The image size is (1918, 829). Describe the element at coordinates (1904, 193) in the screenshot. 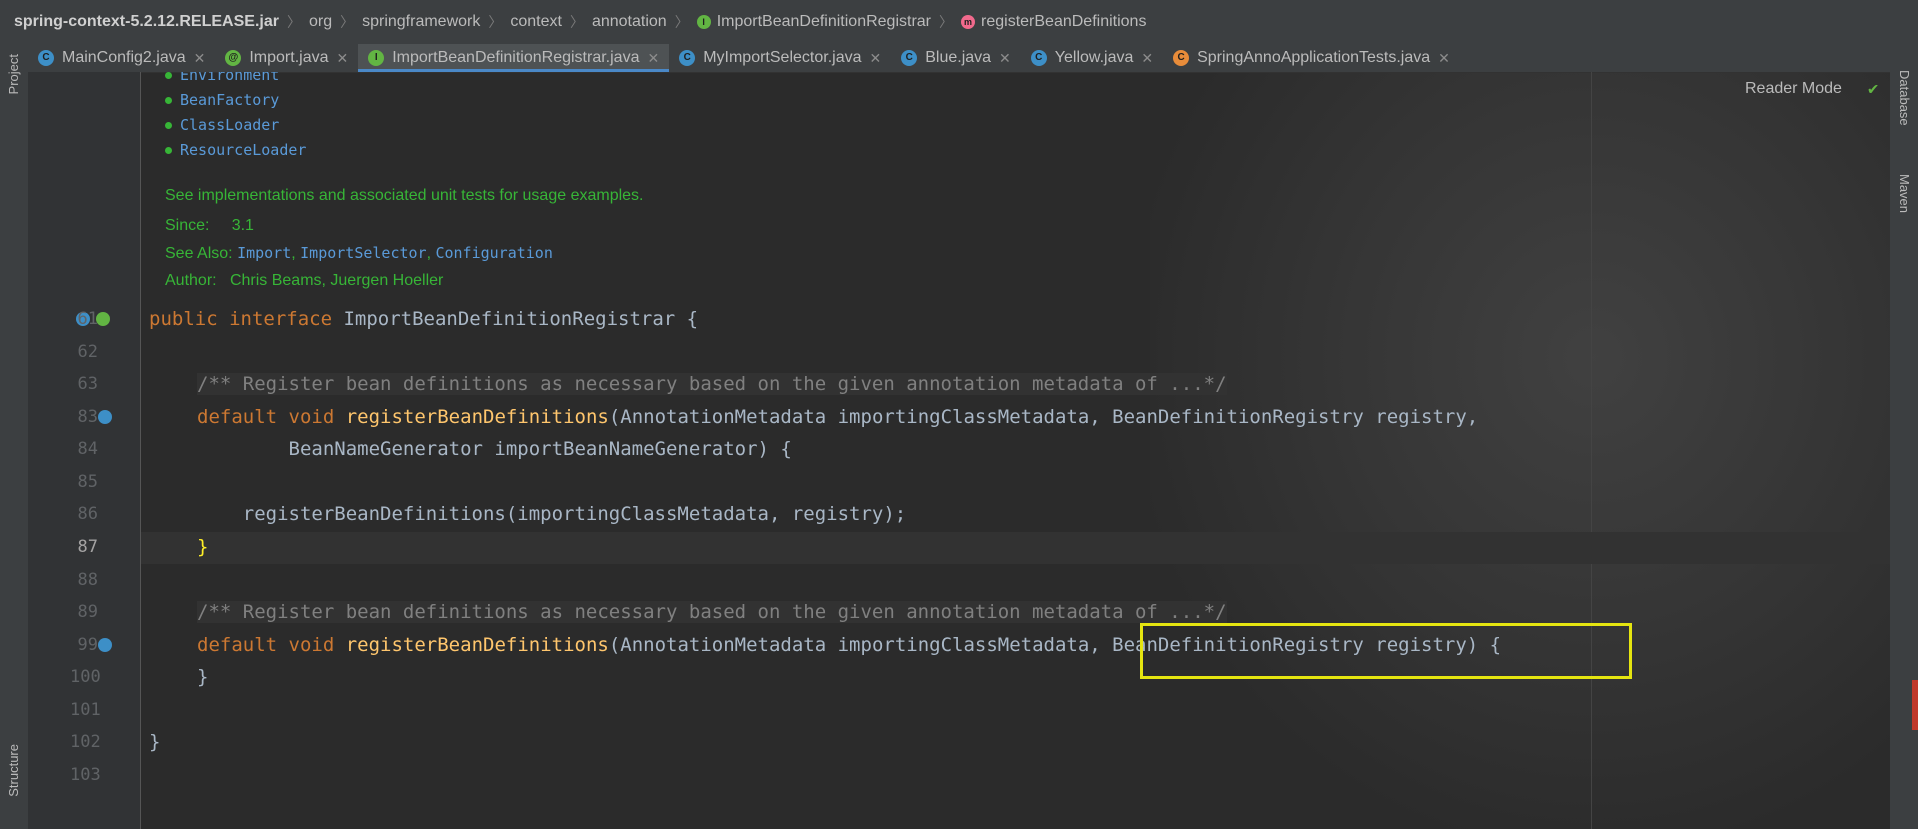

I see `maven-tool-button: Maven` at that location.